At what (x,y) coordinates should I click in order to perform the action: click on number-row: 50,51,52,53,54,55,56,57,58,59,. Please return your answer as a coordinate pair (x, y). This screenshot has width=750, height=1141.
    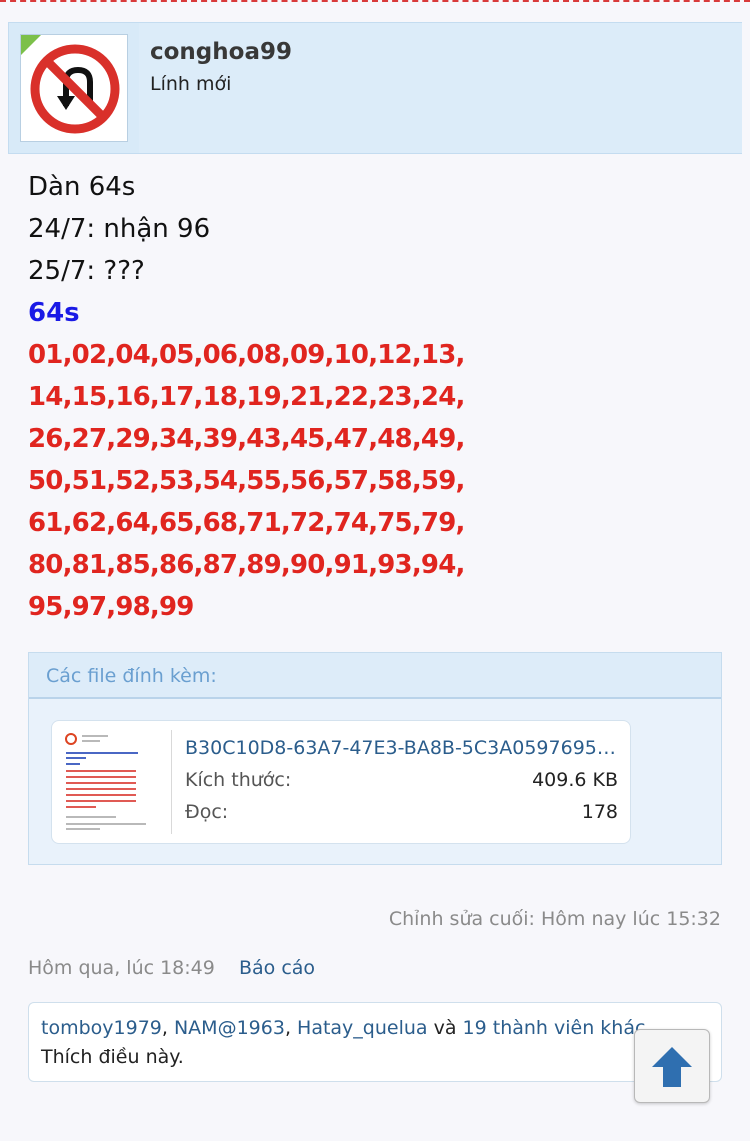
    Looking at the image, I should click on (246, 481).